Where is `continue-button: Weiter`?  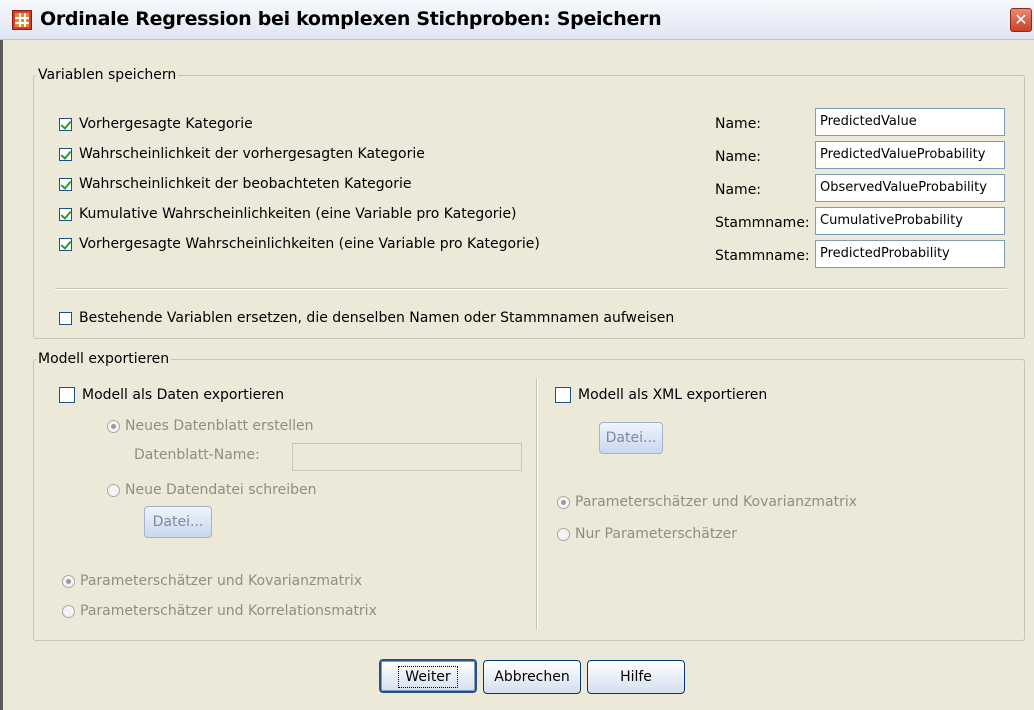
continue-button: Weiter is located at coordinates (428, 676).